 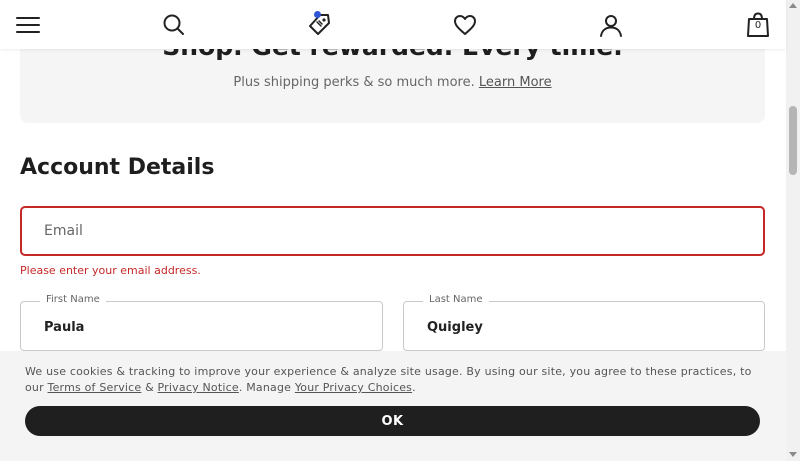 What do you see at coordinates (194, 327) in the screenshot?
I see `first-name-input` at bounding box center [194, 327].